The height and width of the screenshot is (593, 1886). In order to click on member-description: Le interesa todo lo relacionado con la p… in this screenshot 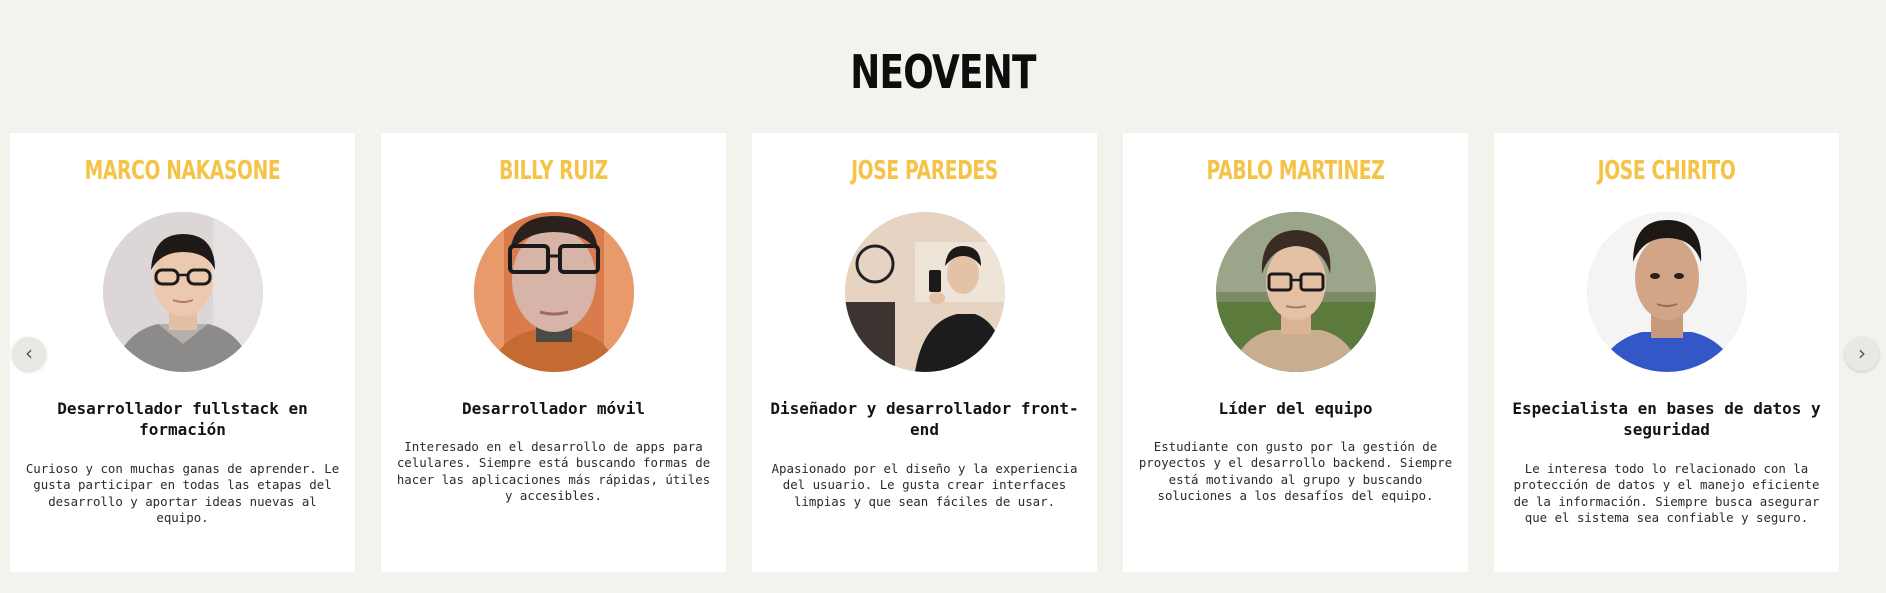, I will do `click(1666, 493)`.